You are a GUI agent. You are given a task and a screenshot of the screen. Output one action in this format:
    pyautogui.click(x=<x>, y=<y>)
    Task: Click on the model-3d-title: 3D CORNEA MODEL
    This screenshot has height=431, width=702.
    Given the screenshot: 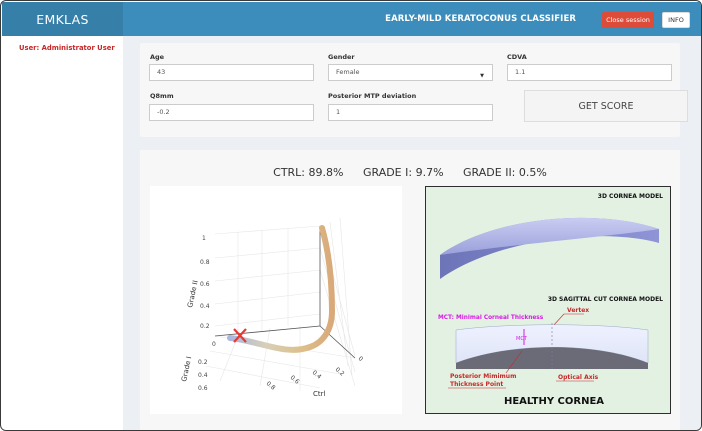 What is the action you would take?
    pyautogui.click(x=630, y=196)
    